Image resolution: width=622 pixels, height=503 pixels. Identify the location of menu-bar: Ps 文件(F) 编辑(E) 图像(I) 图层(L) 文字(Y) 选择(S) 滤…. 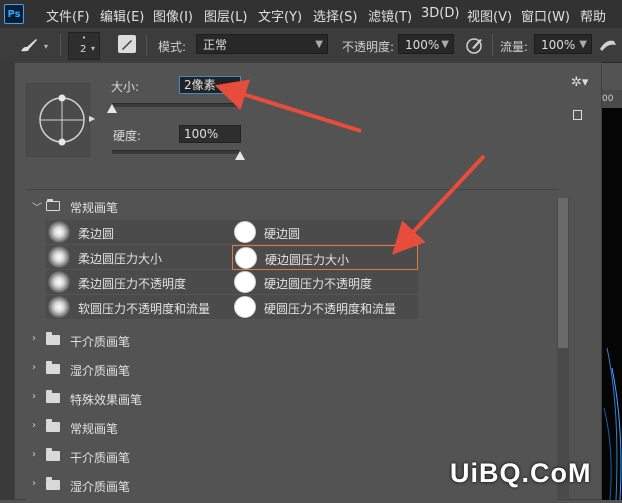
(311, 14).